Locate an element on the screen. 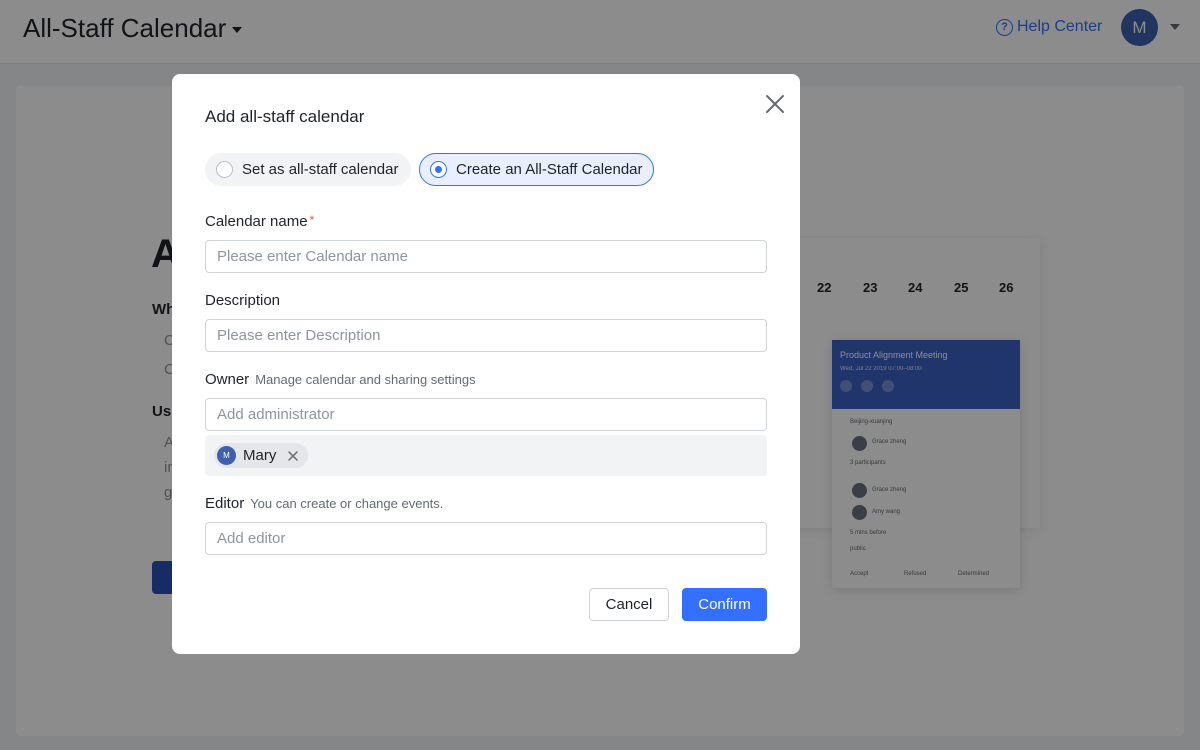 Image resolution: width=1200 pixels, height=750 pixels. editor-input is located at coordinates (486, 538).